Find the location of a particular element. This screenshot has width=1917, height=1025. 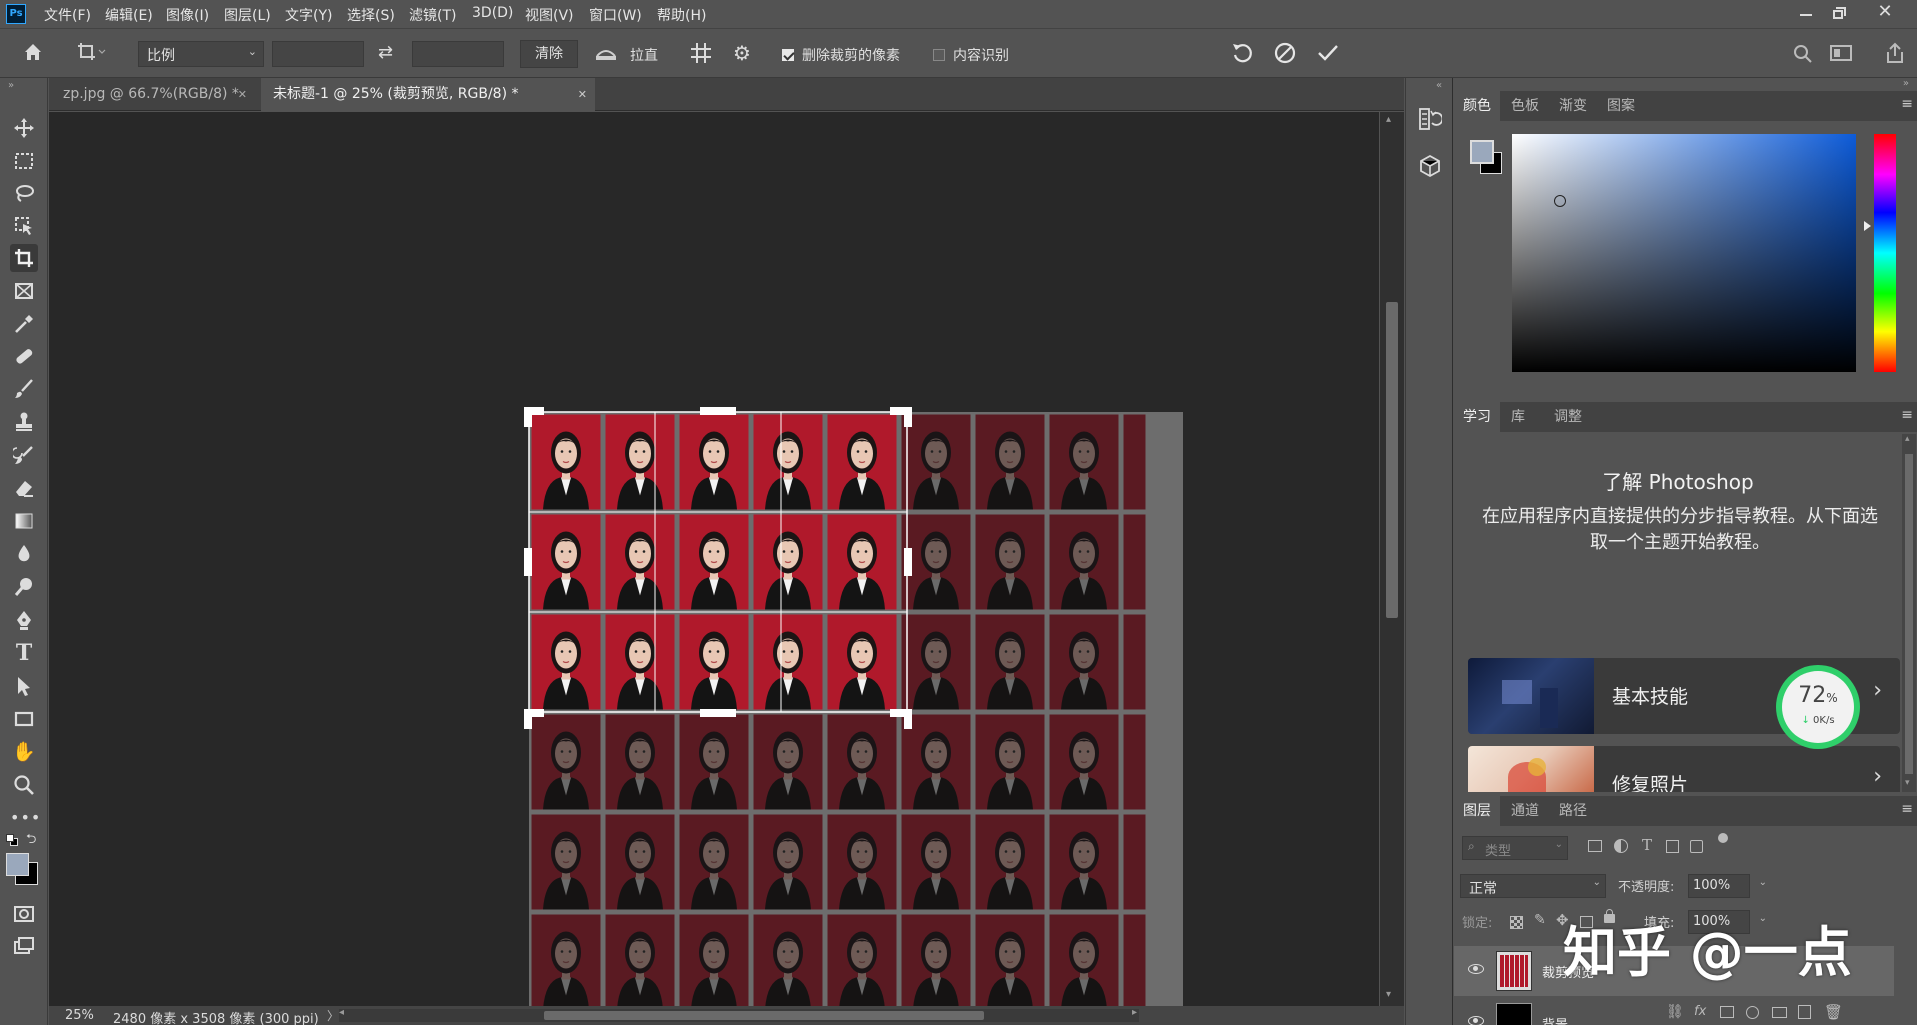

learn-scrollbar: ▴ ▾ is located at coordinates (1909, 613).